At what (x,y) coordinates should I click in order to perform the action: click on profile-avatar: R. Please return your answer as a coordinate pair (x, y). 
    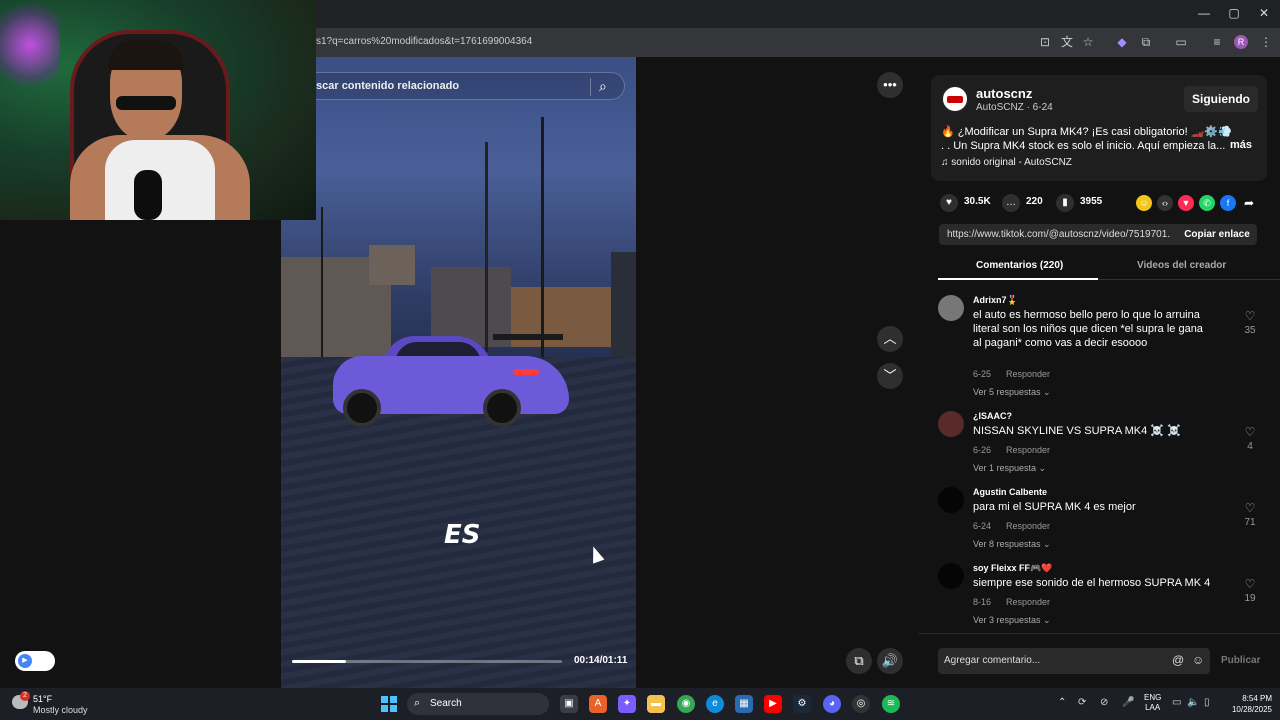
    Looking at the image, I should click on (1241, 42).